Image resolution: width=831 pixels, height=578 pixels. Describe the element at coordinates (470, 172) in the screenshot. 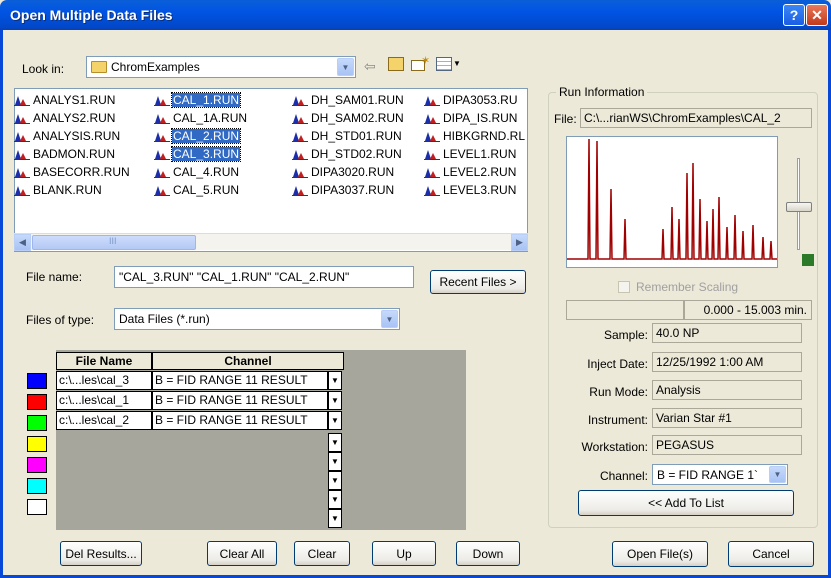

I see `file-item: LEVEL2.RUN` at that location.